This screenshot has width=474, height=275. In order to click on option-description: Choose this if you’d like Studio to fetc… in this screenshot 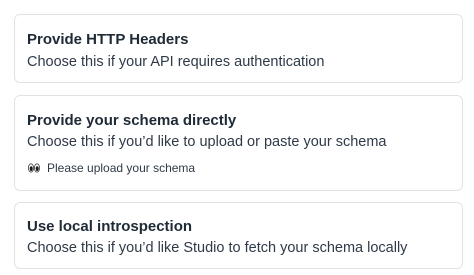, I will do `click(217, 248)`.